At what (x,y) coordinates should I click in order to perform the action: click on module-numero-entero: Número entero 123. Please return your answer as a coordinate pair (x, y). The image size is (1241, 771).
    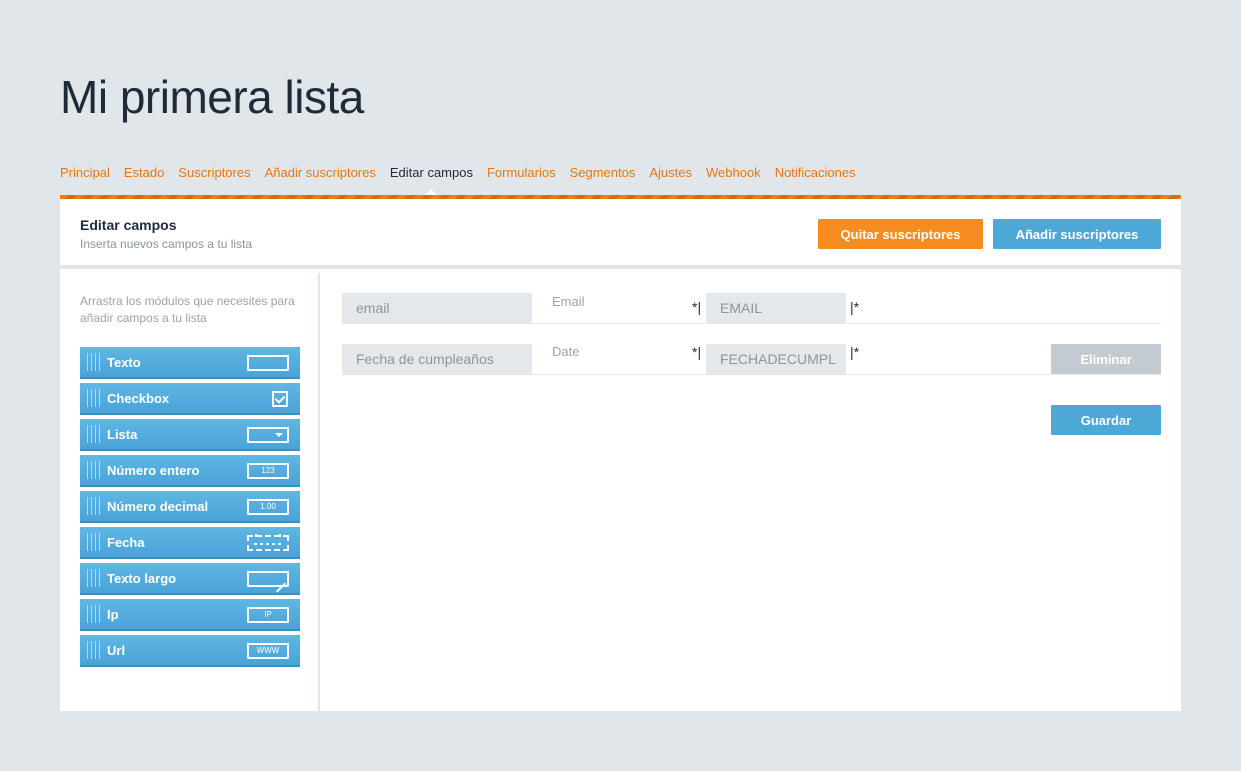
    Looking at the image, I should click on (190, 471).